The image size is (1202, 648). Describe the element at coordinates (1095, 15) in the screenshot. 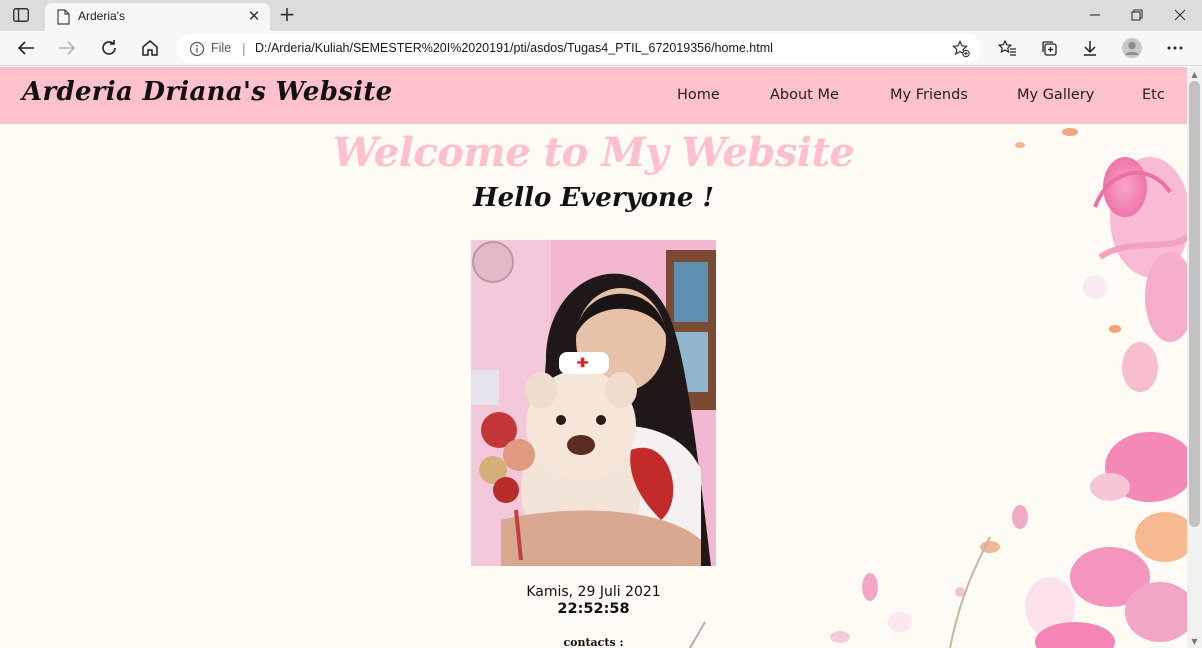

I see `minimize-icon` at that location.